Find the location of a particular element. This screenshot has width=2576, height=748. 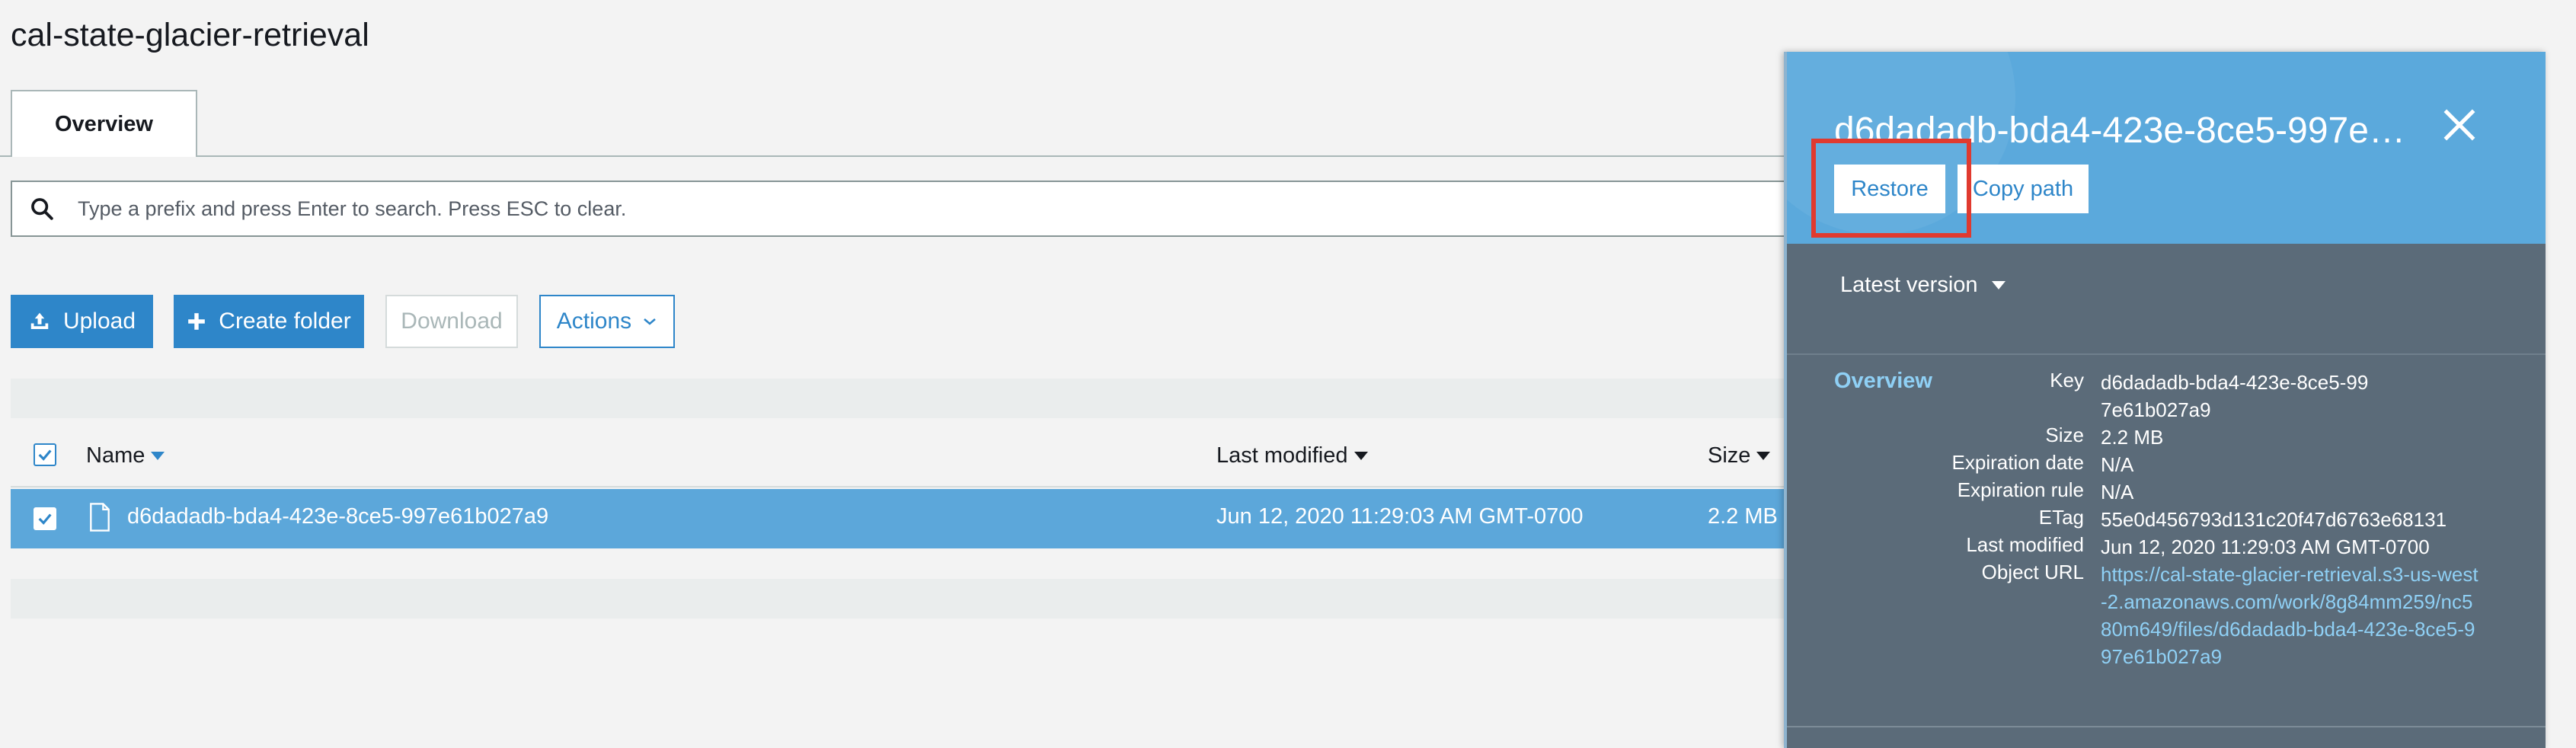

version-label: Latest version is located at coordinates (1909, 285).